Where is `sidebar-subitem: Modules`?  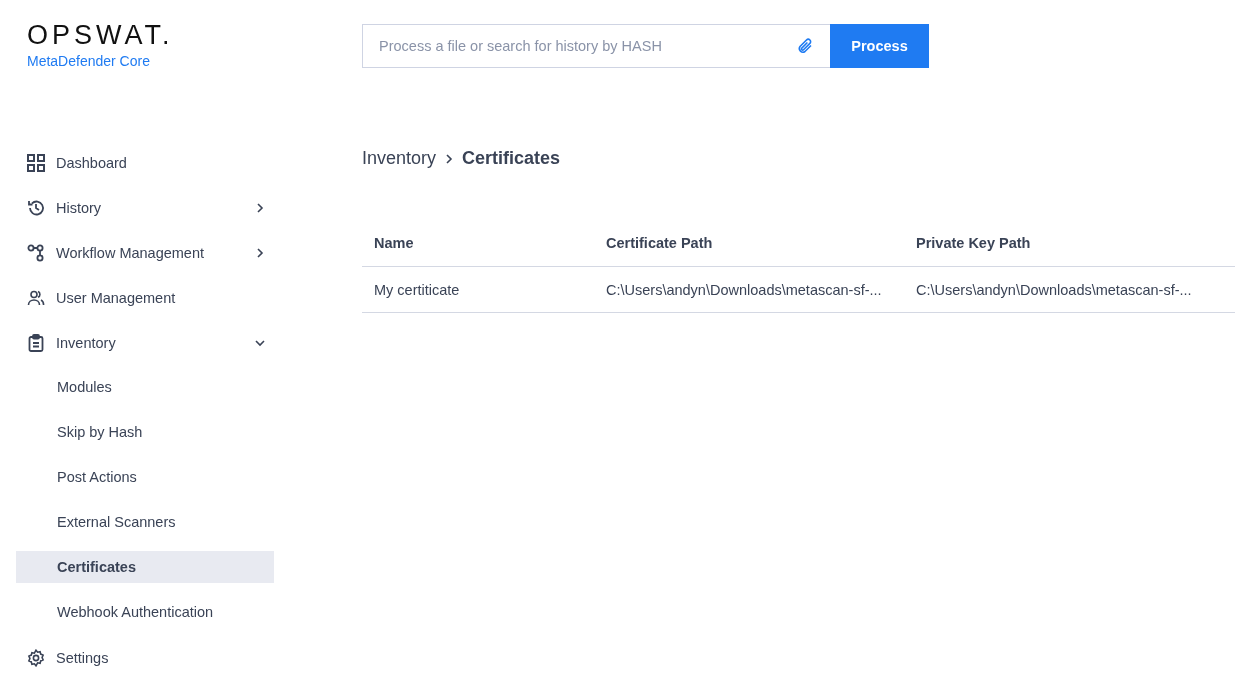
sidebar-subitem: Modules is located at coordinates (145, 387).